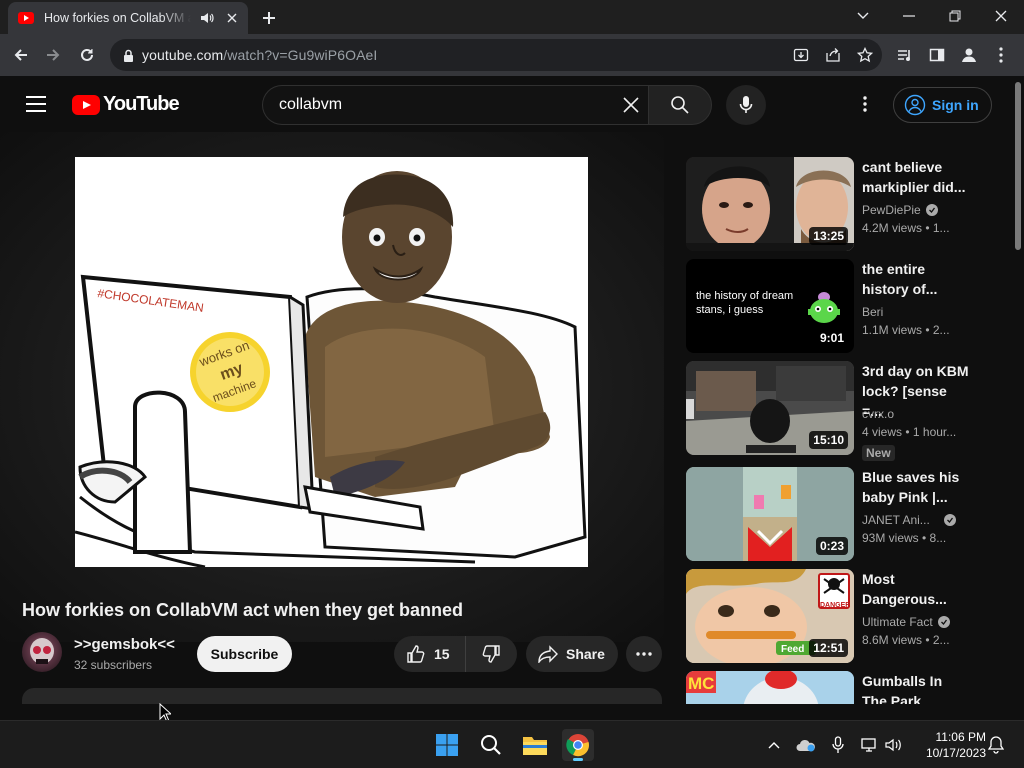  I want to click on video-duration: 13:25, so click(828, 236).